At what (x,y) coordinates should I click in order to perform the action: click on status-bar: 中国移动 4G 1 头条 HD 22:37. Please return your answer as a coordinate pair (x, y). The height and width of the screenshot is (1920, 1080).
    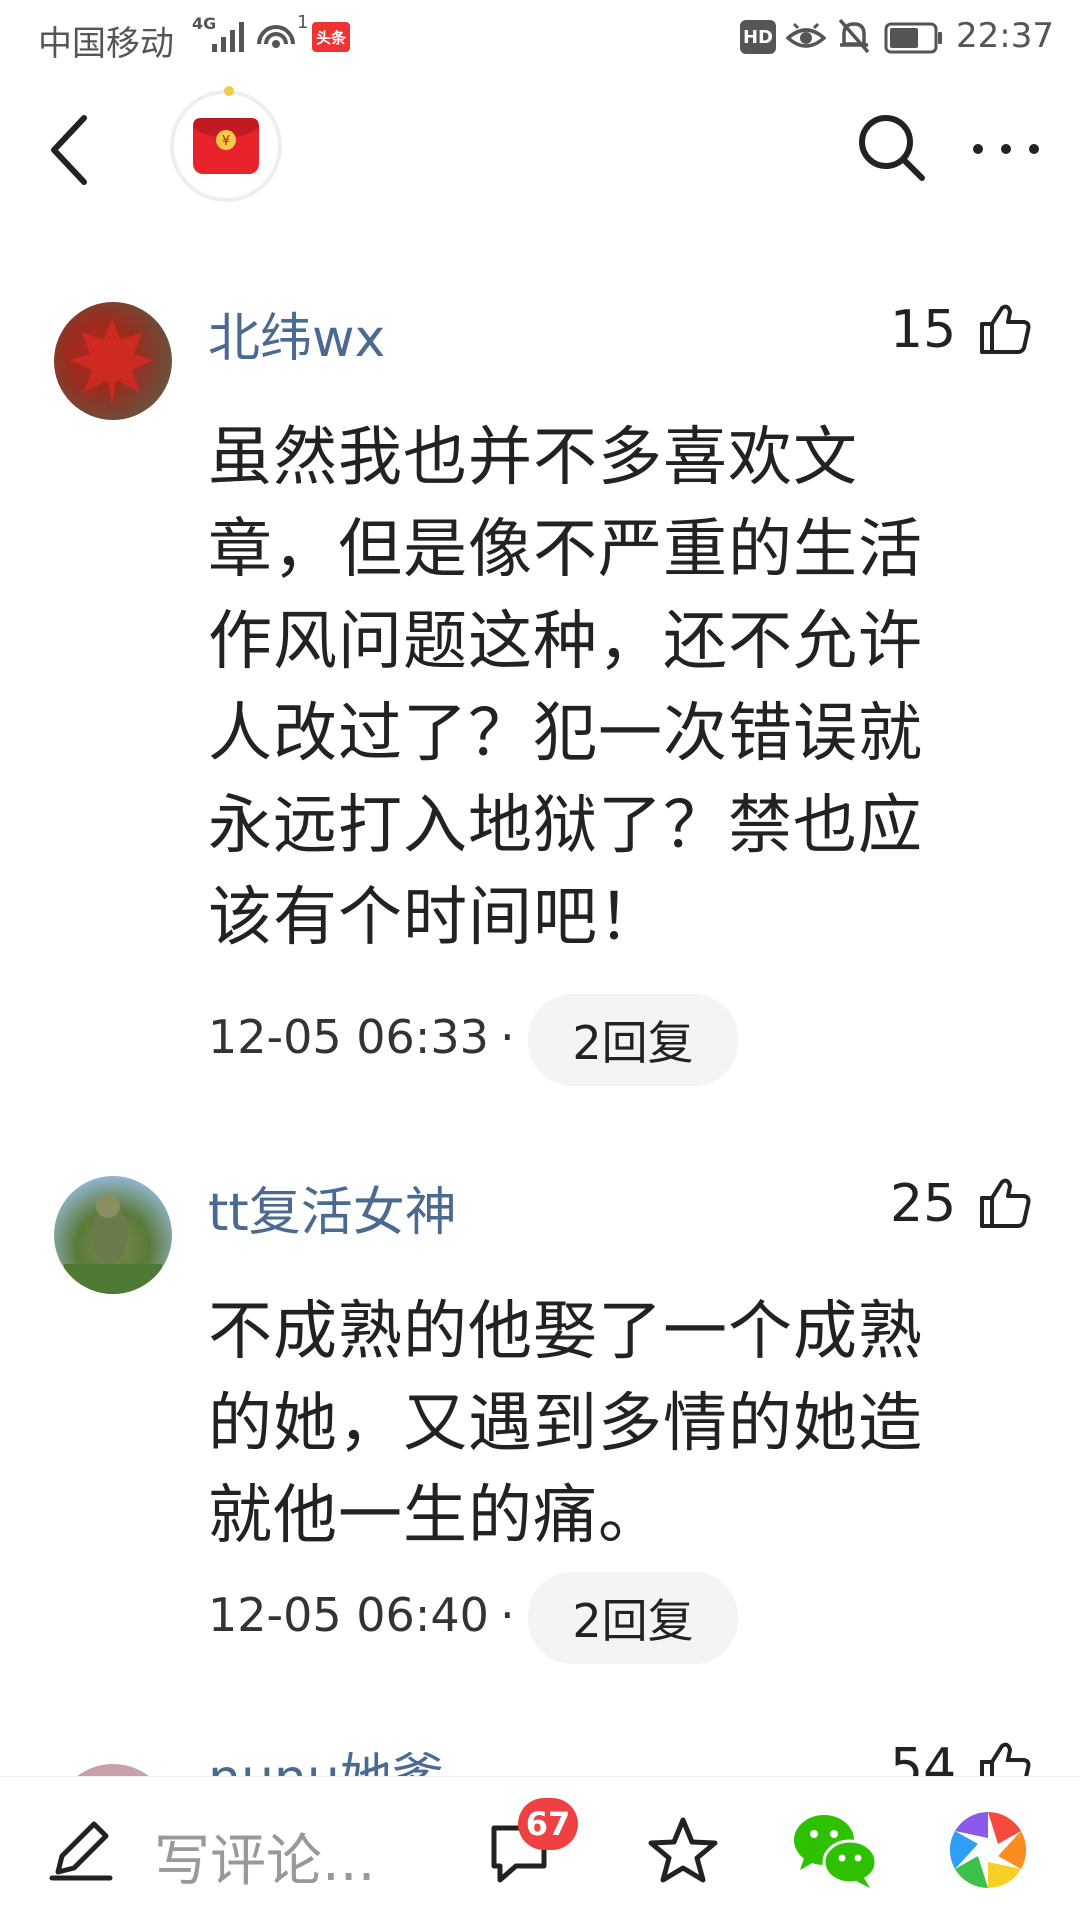
    Looking at the image, I should click on (540, 38).